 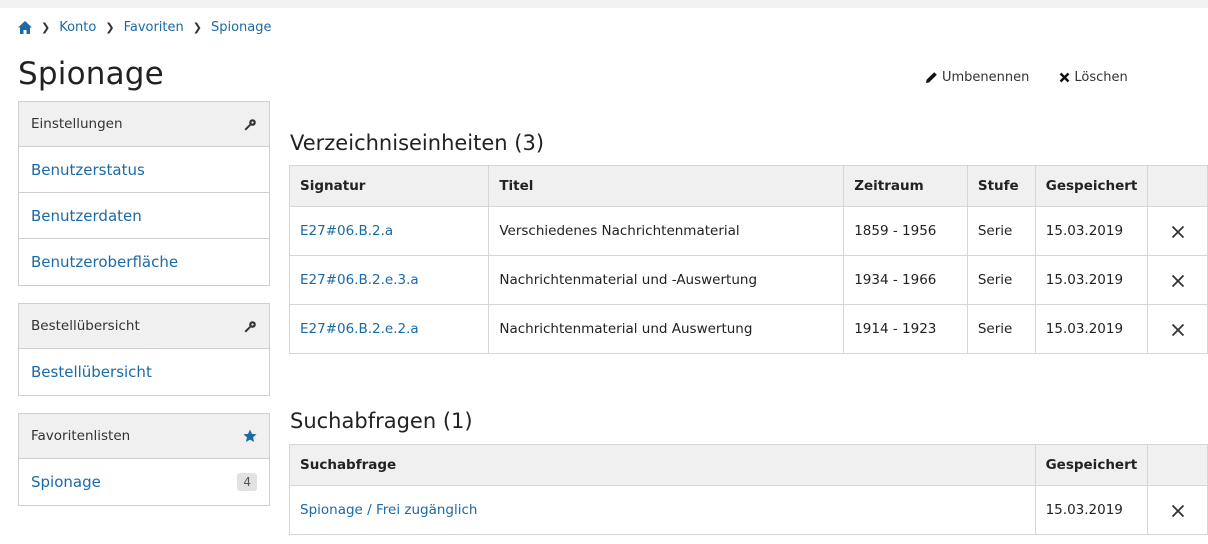 I want to click on titel-cell: Nachrichtenmaterial und -Auswertung, so click(x=666, y=280).